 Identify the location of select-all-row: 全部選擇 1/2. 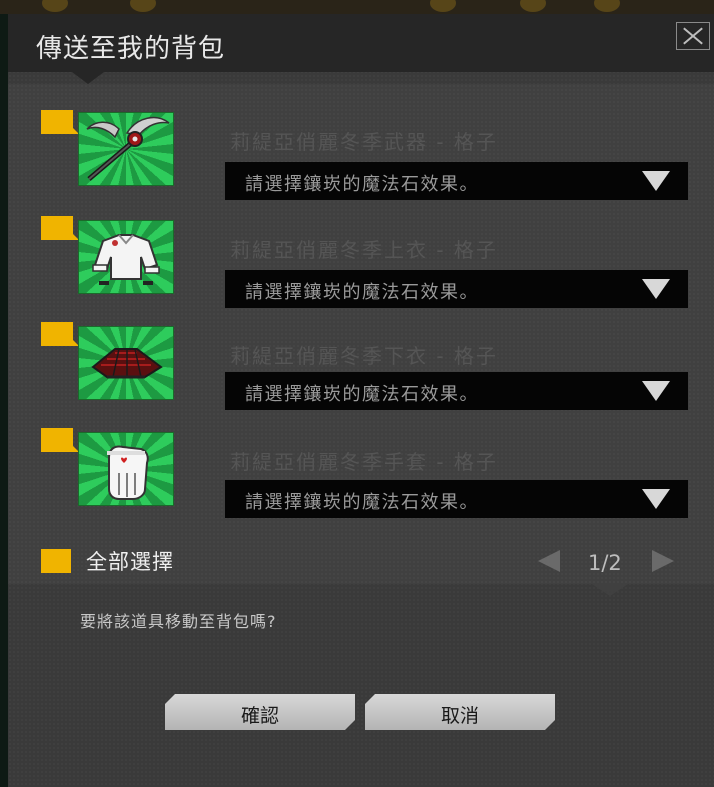
(361, 564).